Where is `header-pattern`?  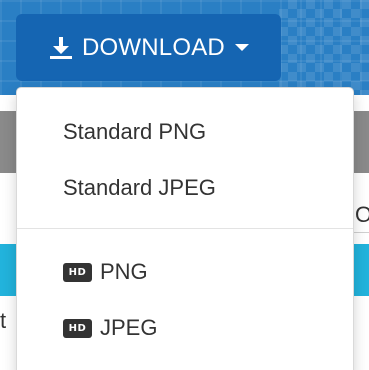 header-pattern is located at coordinates (324, 47).